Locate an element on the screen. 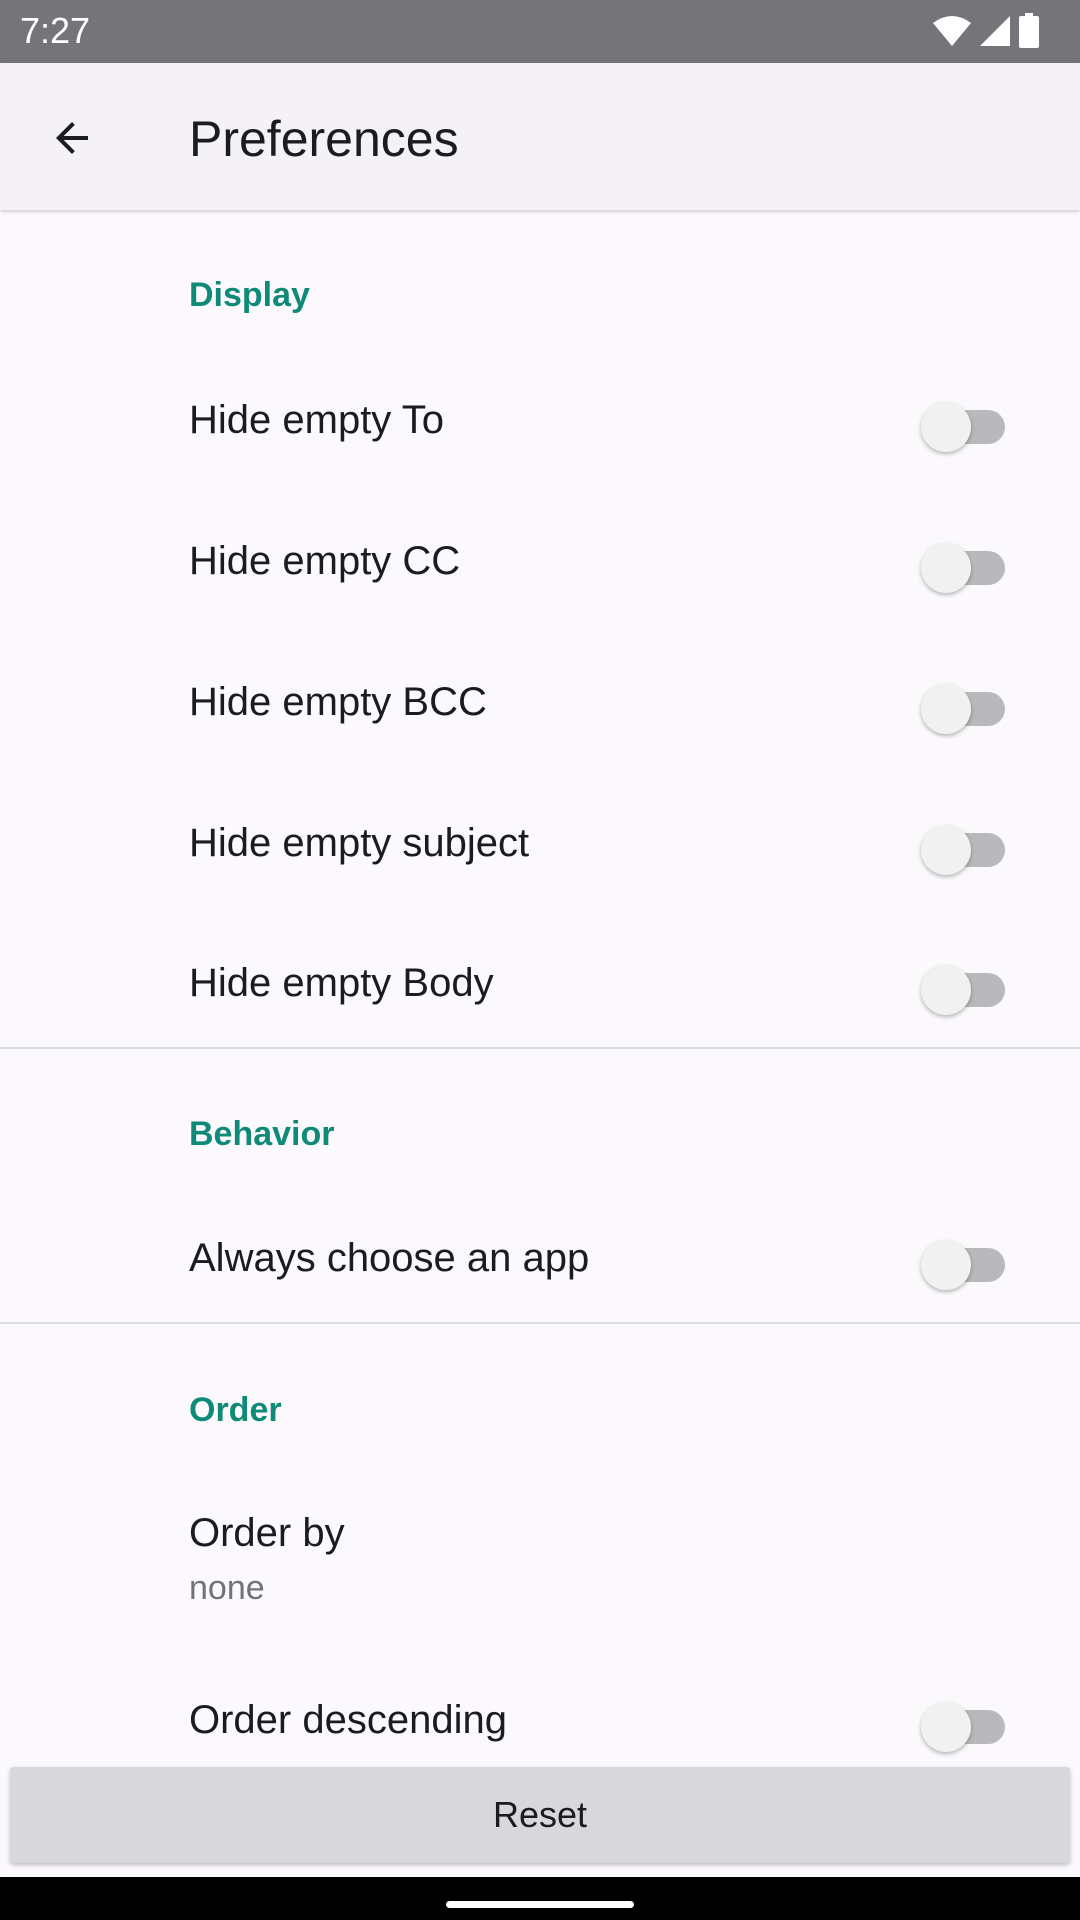  pref-title: Hide empty CC is located at coordinates (325, 561).